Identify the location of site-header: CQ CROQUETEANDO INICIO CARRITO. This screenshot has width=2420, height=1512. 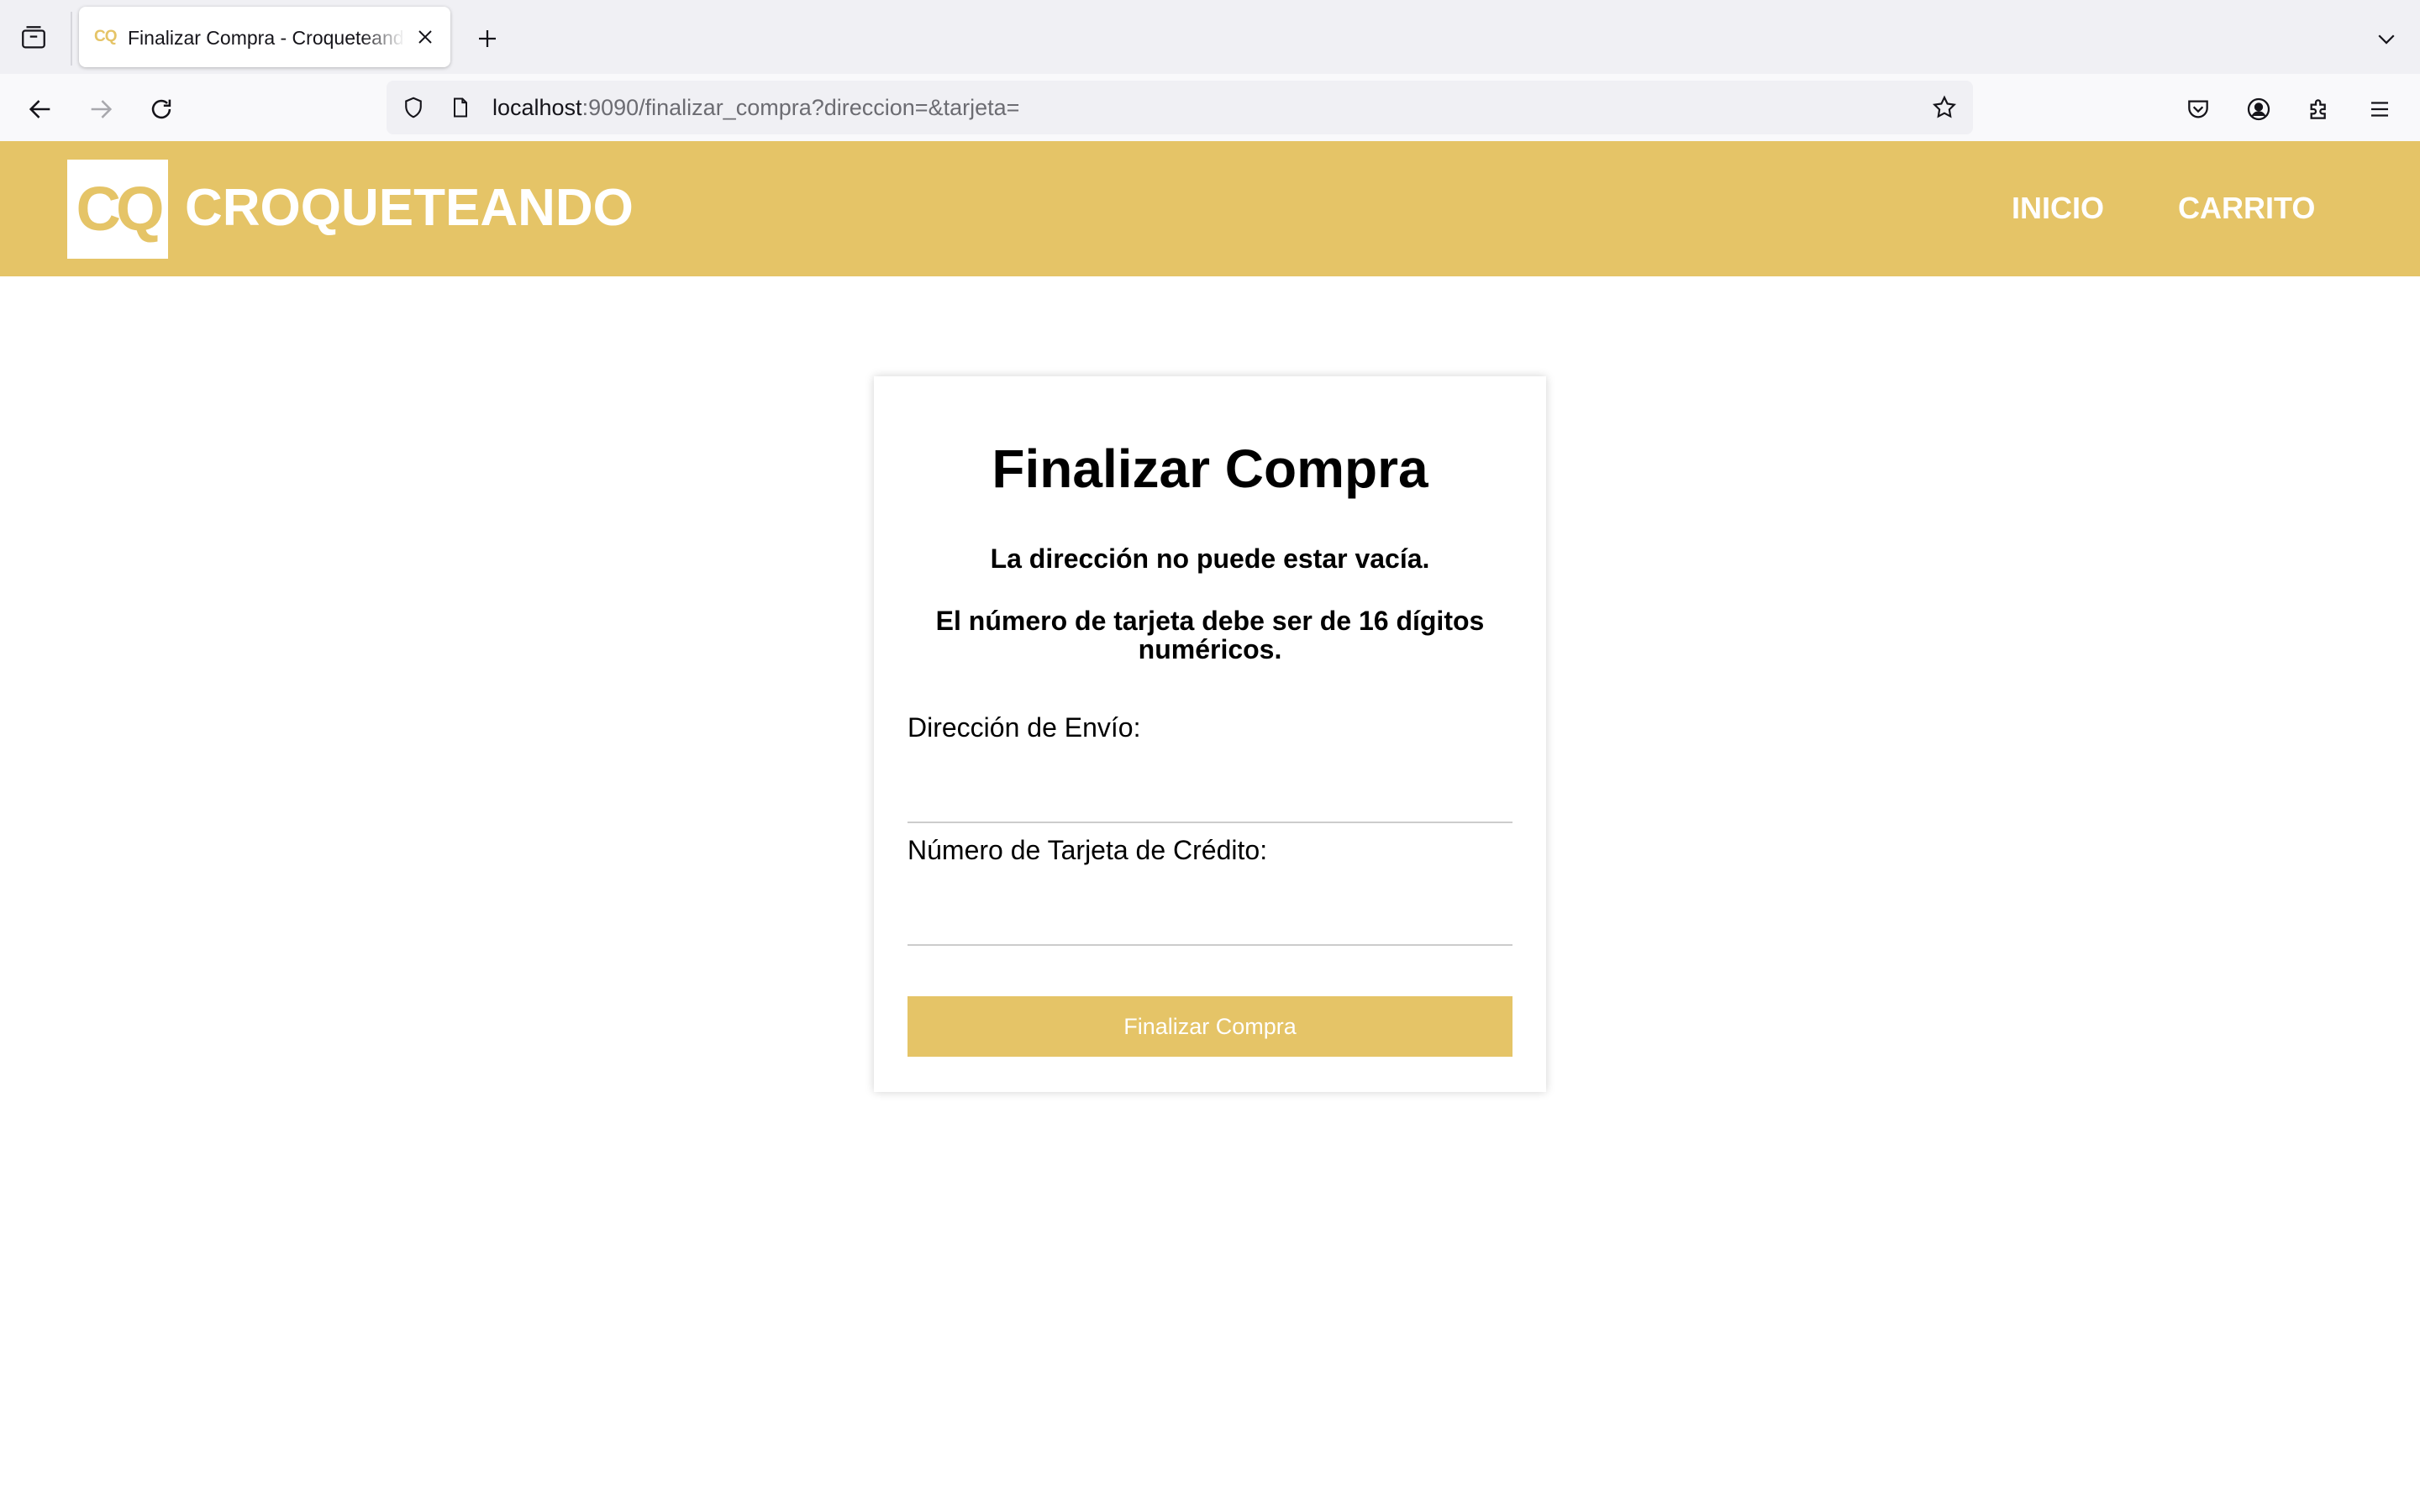
(1210, 208).